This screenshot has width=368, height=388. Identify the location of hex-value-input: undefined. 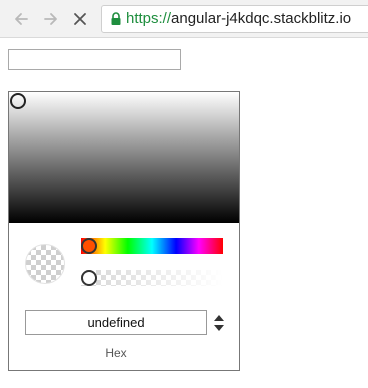
(116, 322).